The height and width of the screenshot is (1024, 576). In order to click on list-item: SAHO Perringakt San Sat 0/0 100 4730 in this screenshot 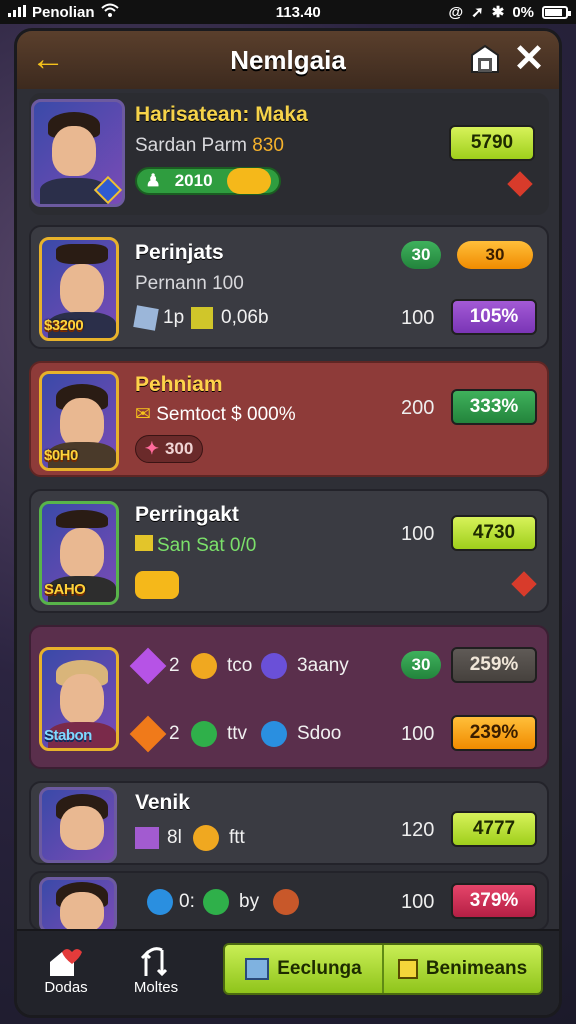, I will do `click(289, 551)`.